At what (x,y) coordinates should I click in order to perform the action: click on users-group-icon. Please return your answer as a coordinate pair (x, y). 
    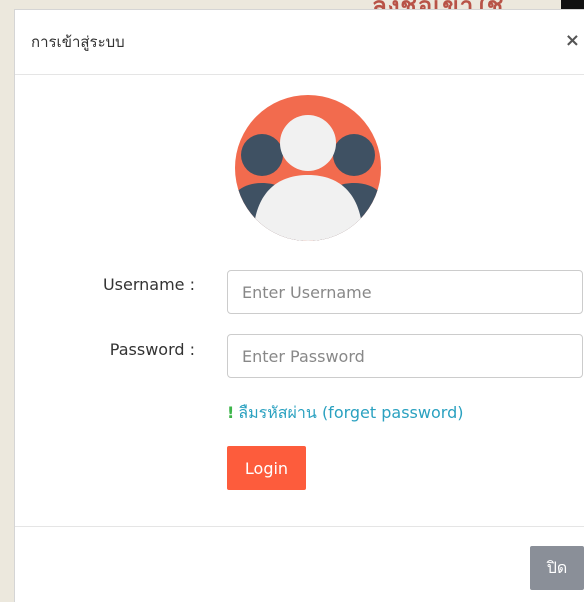
    Looking at the image, I should click on (308, 168).